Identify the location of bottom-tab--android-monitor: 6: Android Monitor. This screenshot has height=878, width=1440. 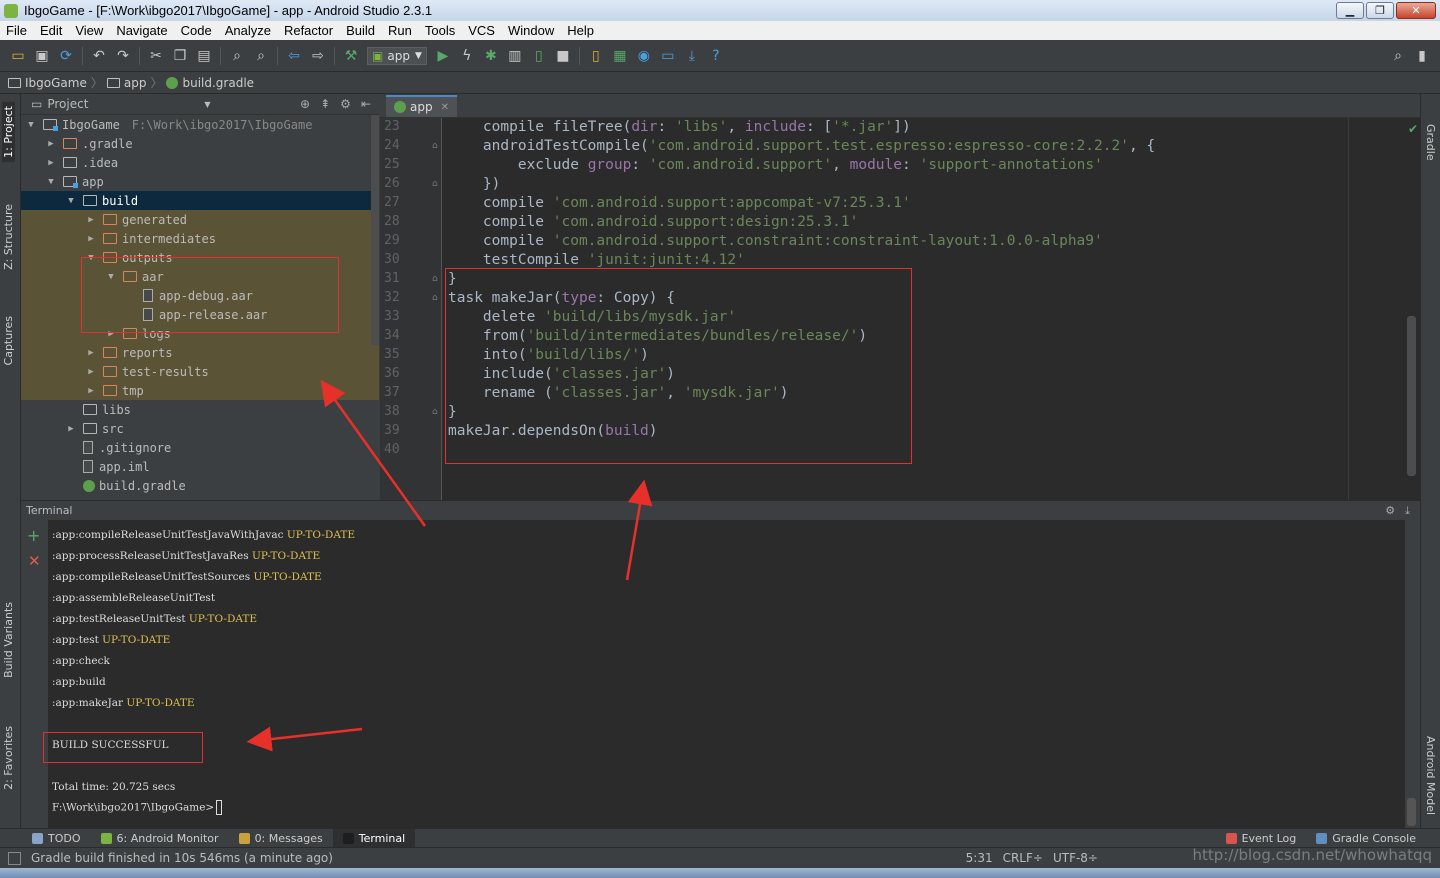
(160, 838).